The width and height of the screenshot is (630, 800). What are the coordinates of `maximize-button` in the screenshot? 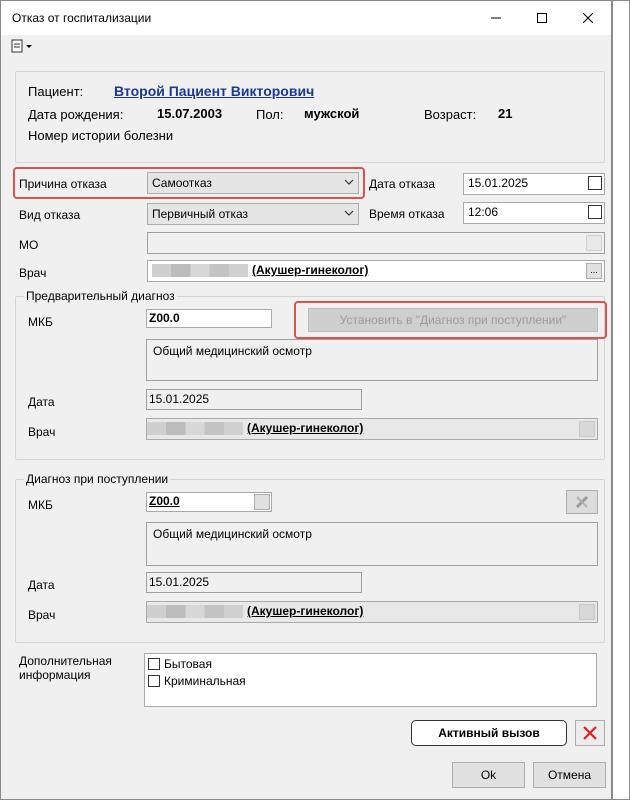 It's located at (542, 18).